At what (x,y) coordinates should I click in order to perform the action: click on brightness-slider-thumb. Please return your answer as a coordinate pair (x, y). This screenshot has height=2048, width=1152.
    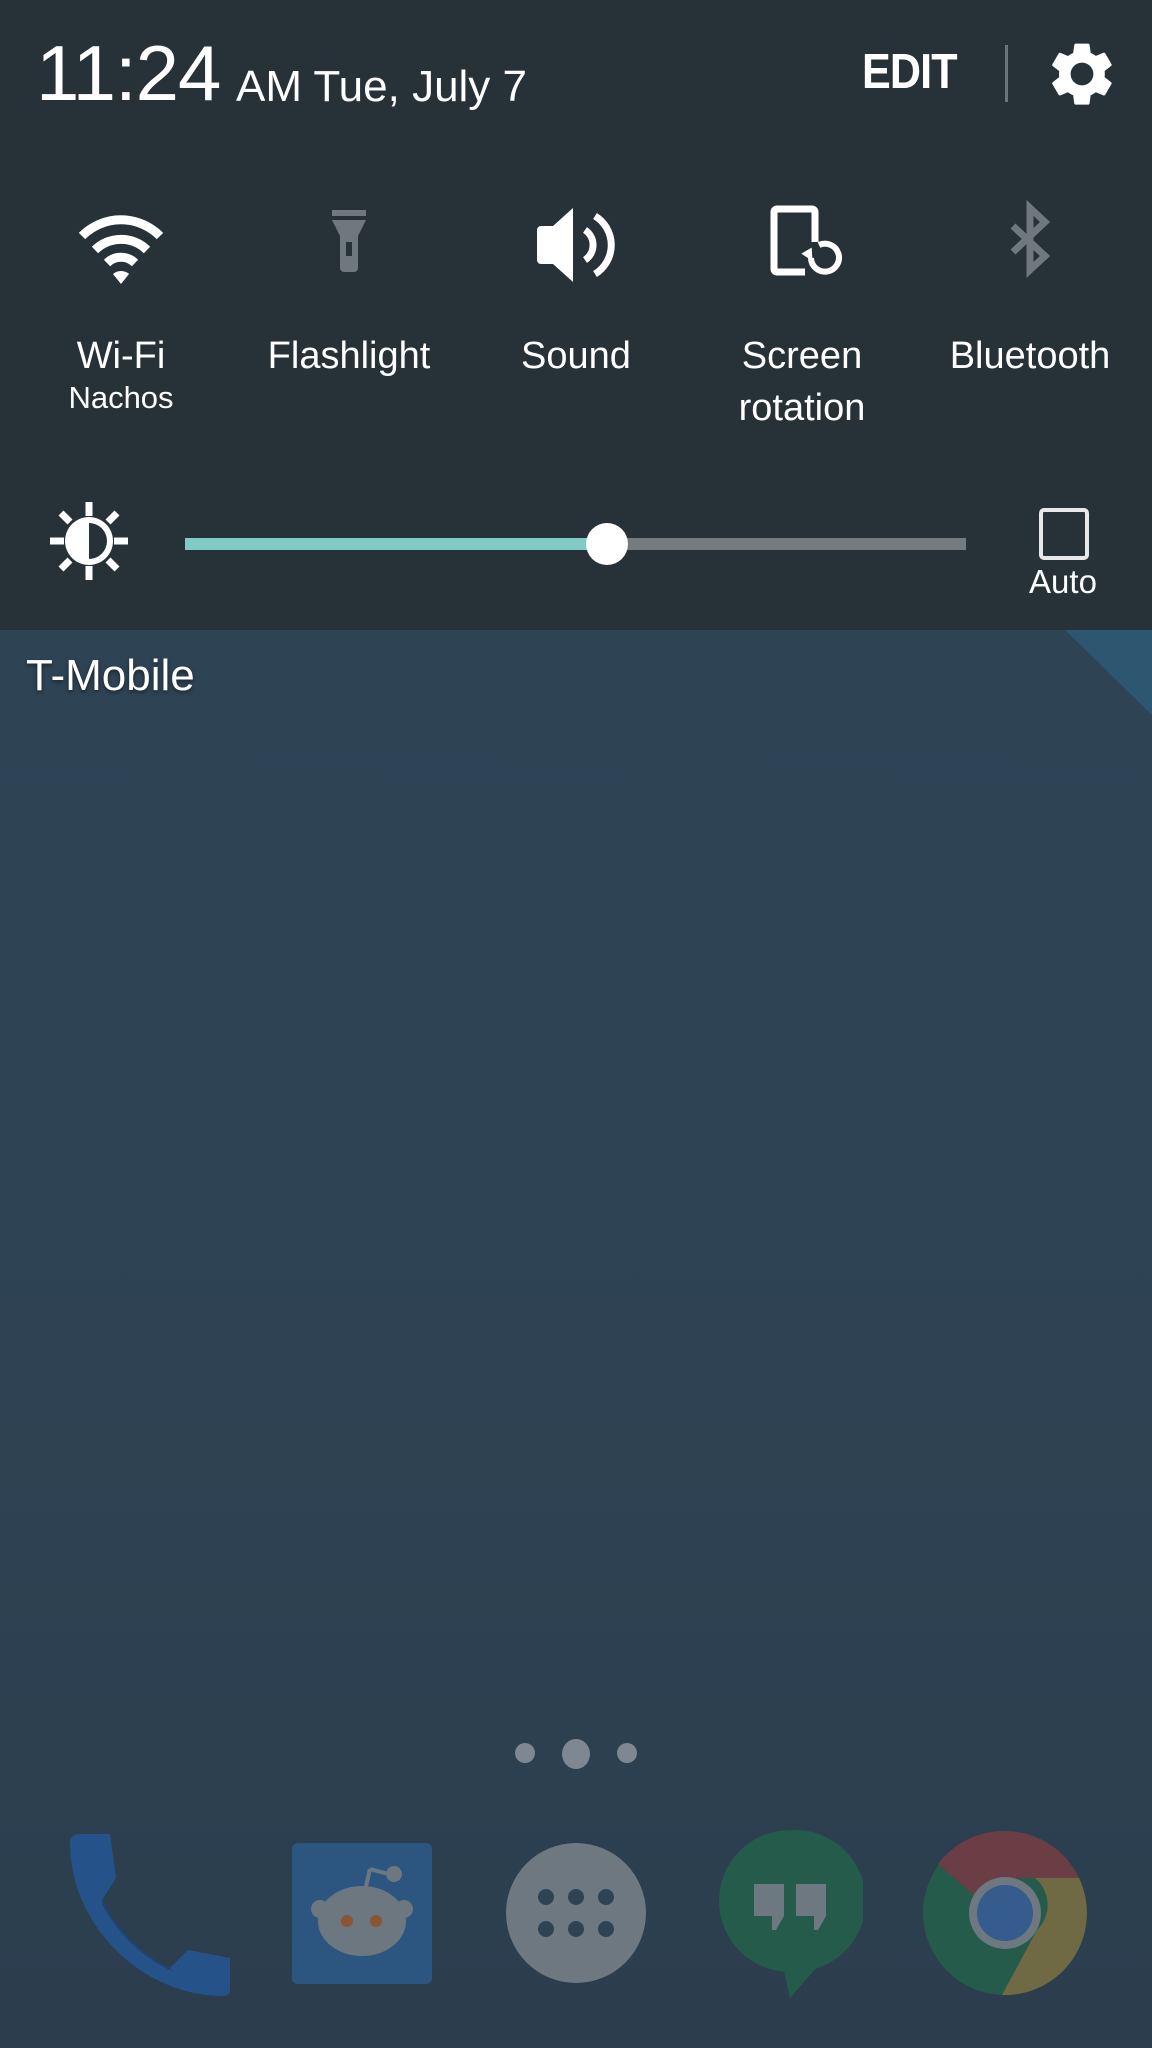
    Looking at the image, I should click on (607, 544).